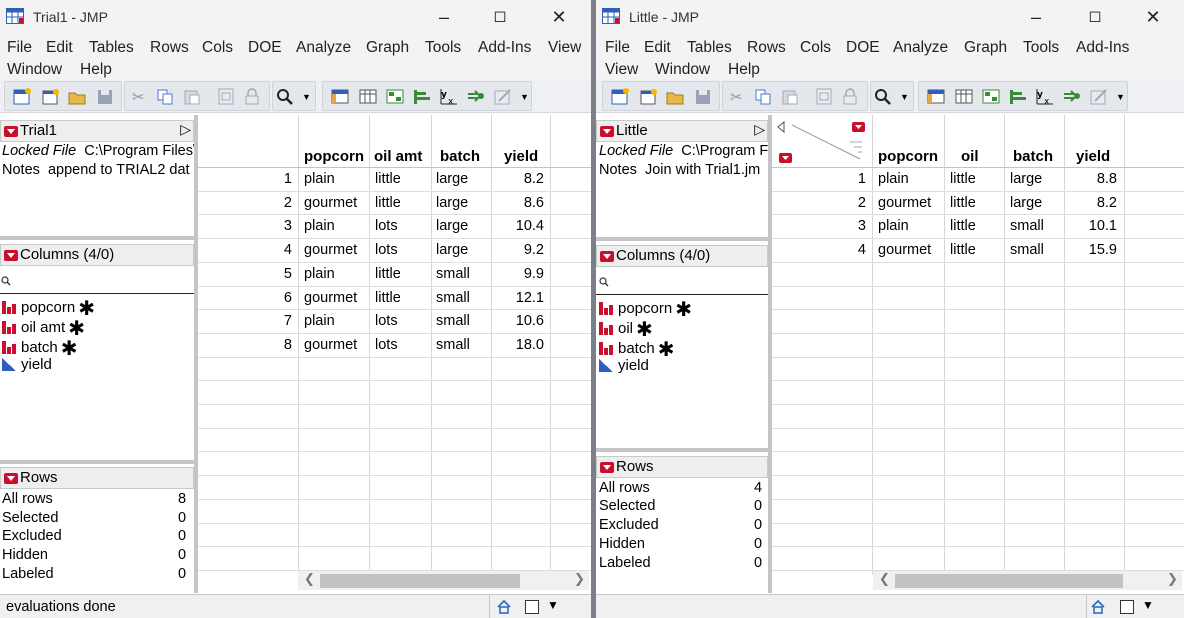 This screenshot has height=618, width=1184. I want to click on panel-splitter, so click(683, 239).